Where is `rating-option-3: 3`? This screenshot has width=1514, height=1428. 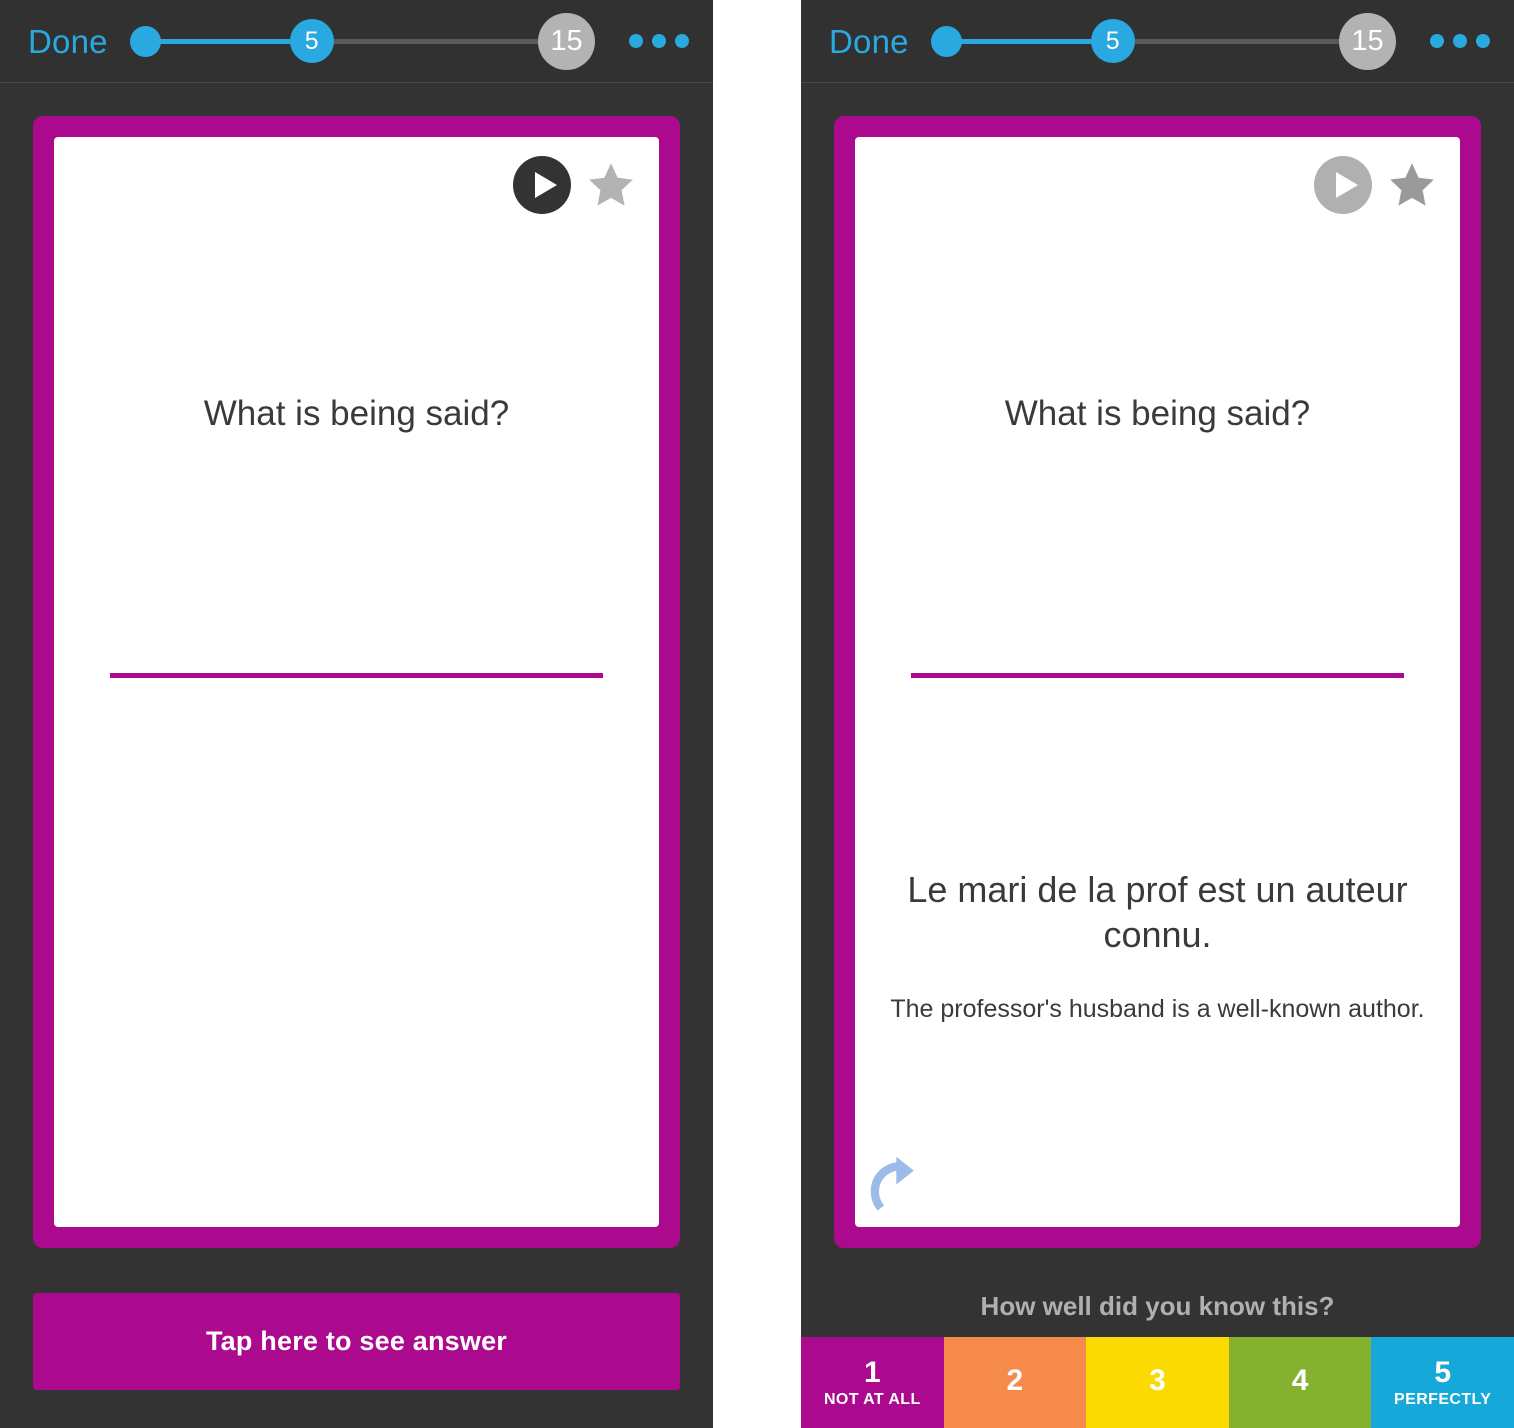 rating-option-3: 3 is located at coordinates (1157, 1382).